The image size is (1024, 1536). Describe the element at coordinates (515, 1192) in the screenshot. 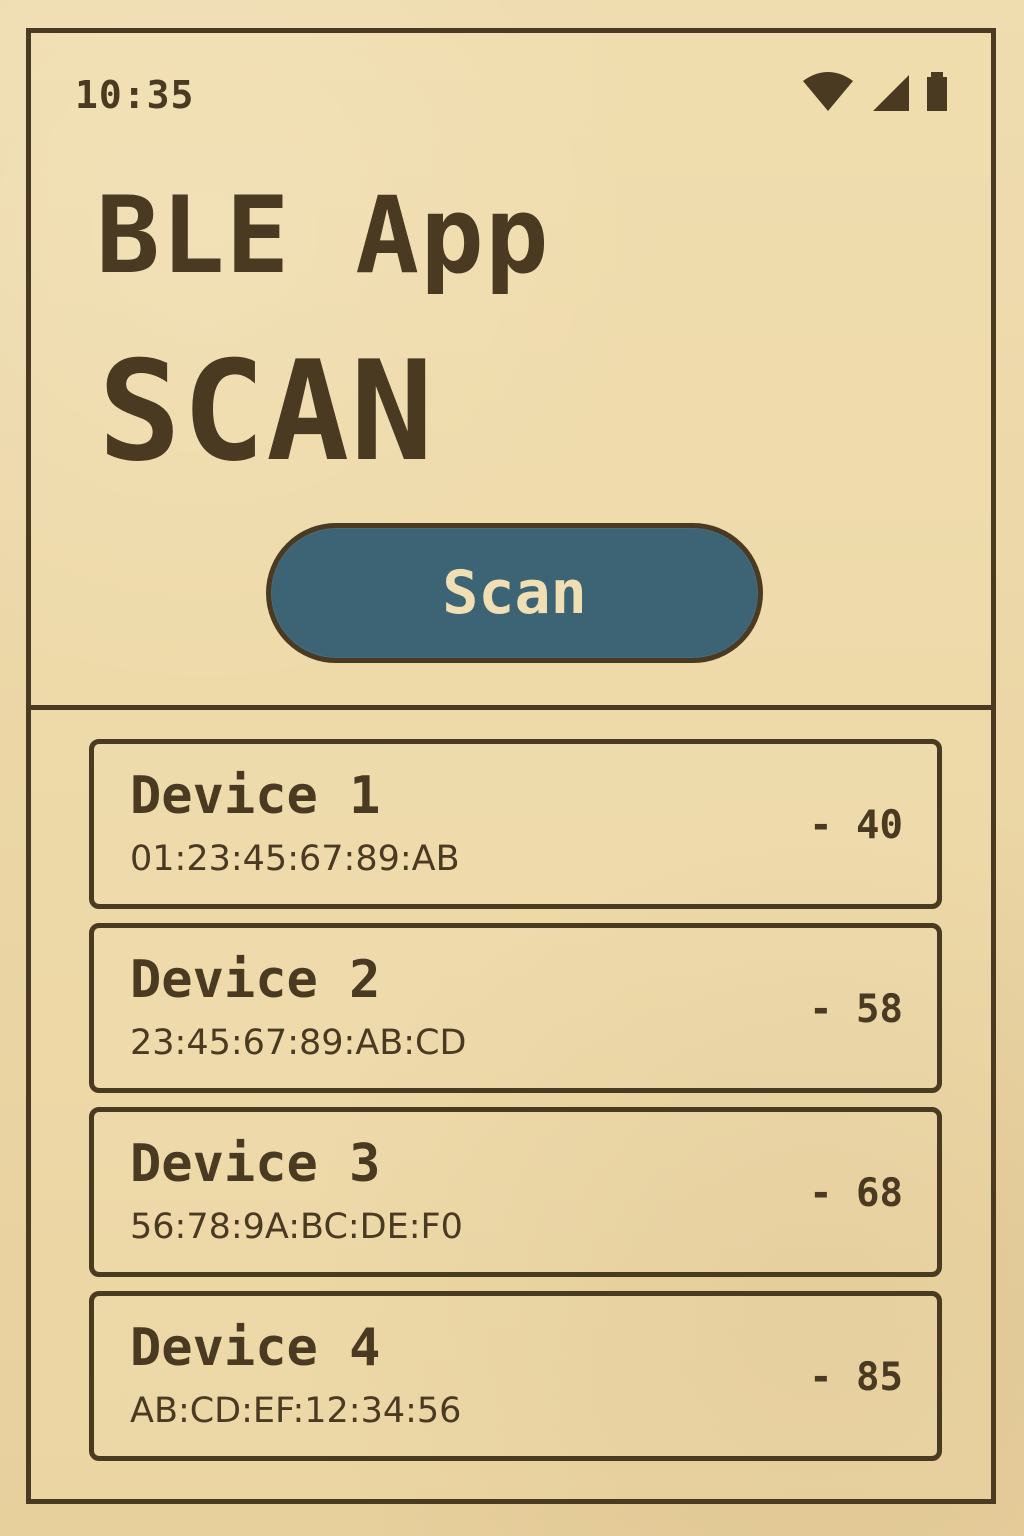

I see `device-list-item: Device 3 56:78:9A:BC:DE:F0 - 68` at that location.